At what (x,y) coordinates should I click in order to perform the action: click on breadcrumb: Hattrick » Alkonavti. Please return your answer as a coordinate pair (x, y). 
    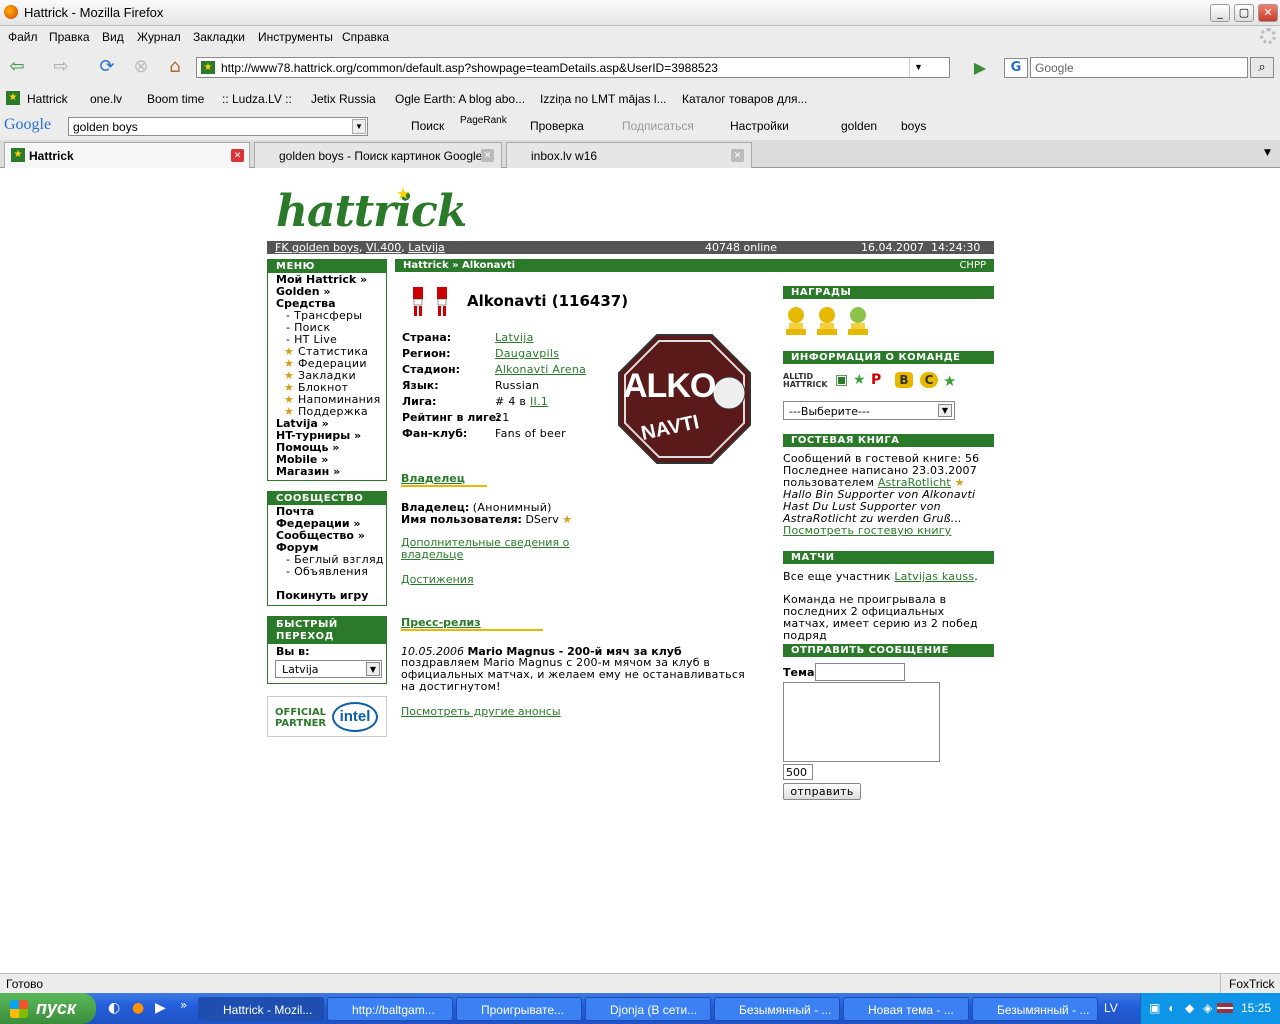
    Looking at the image, I should click on (459, 265).